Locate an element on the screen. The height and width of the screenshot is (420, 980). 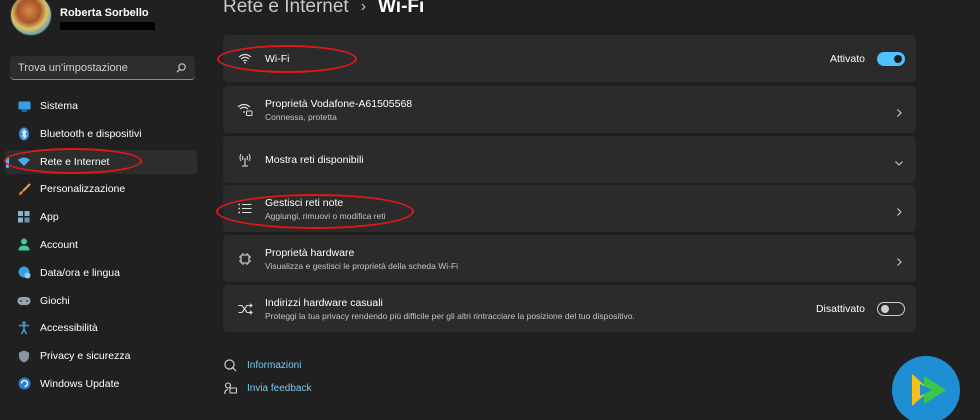
sidebar-item-label: App is located at coordinates (49, 217).